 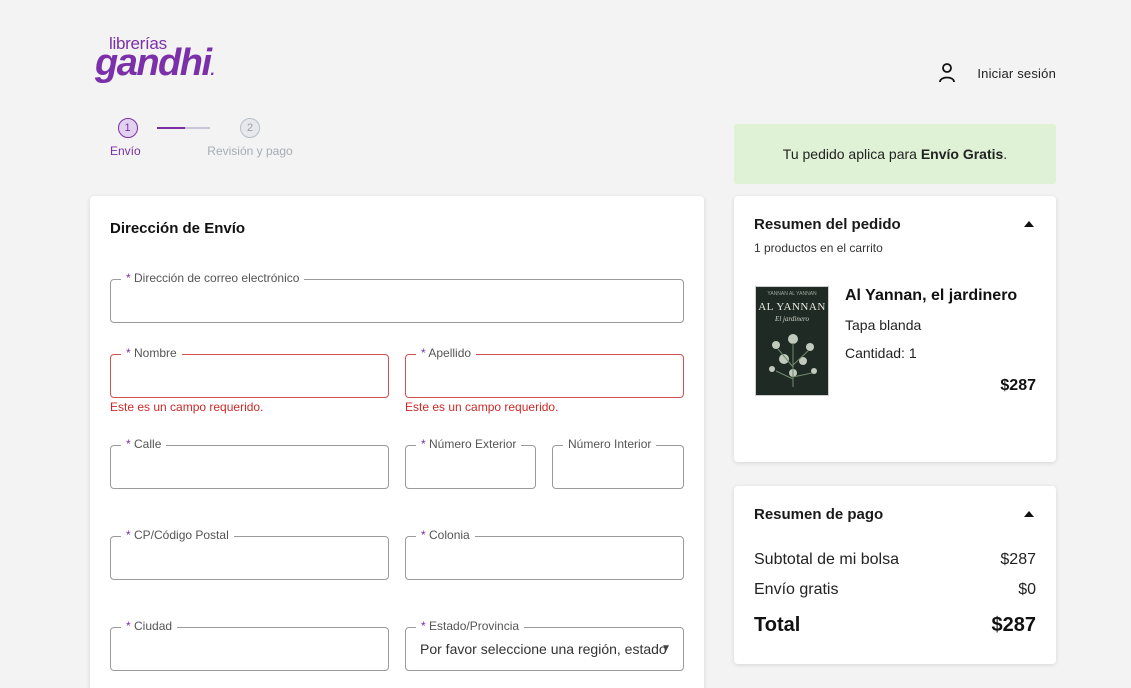 I want to click on banner-prefix: Tu pedido aplica para, so click(x=851, y=154).